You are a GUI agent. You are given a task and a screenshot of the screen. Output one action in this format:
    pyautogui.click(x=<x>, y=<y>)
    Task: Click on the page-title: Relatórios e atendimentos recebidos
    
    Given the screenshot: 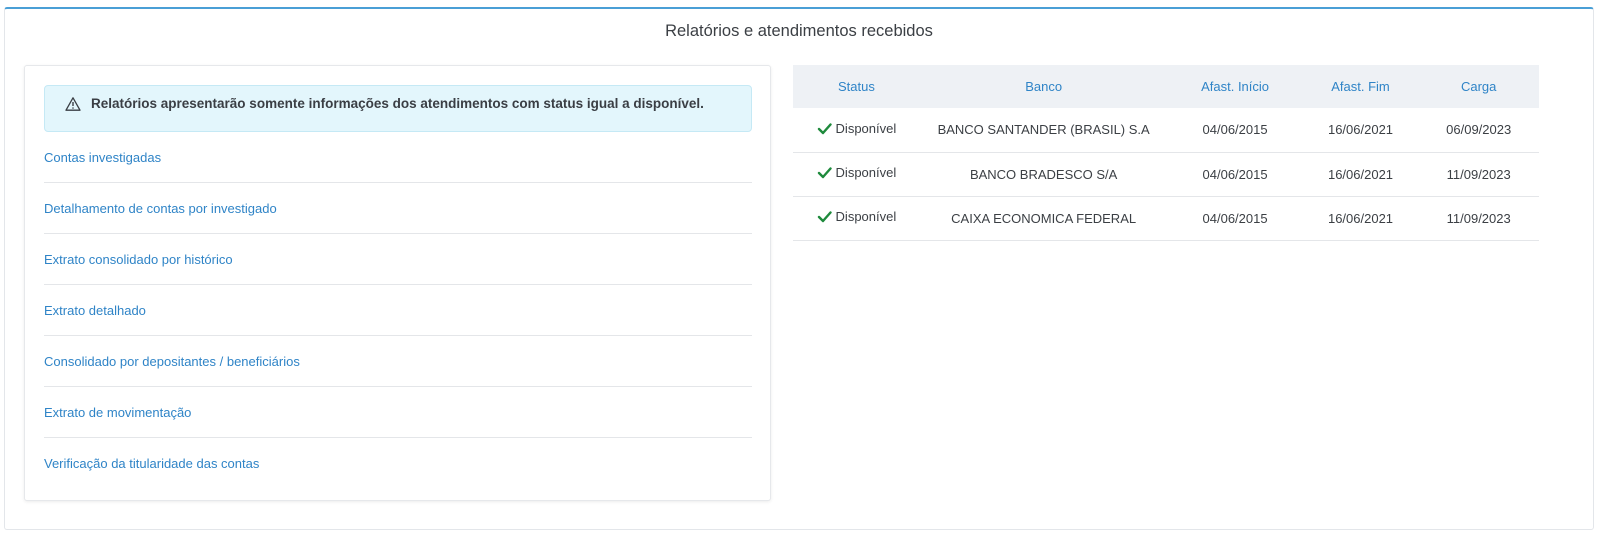 What is the action you would take?
    pyautogui.click(x=799, y=31)
    